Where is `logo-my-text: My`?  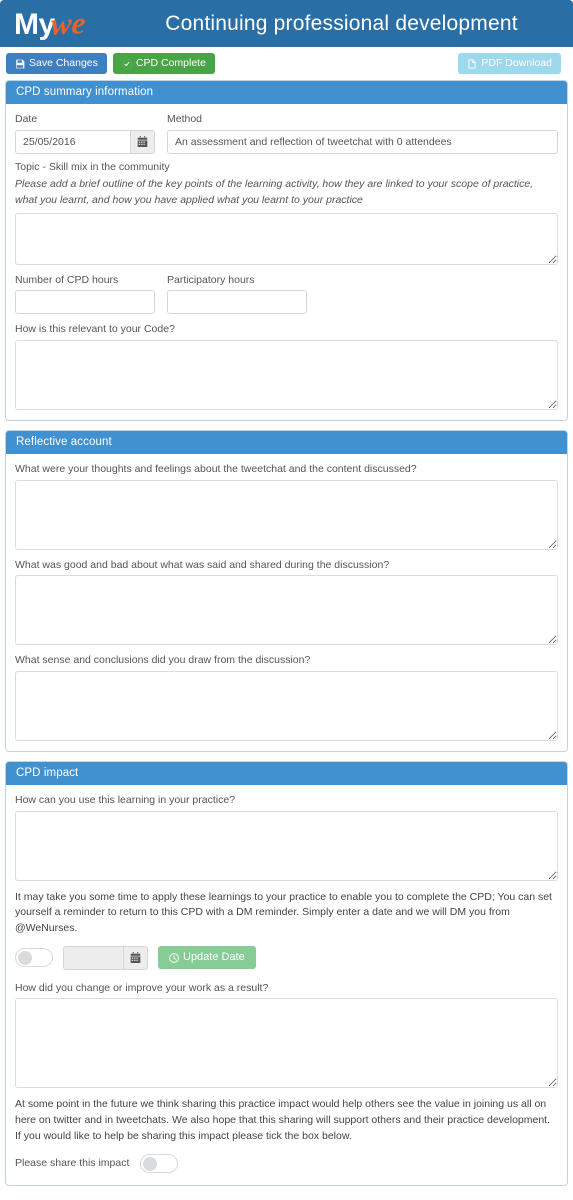 logo-my-text: My is located at coordinates (34, 24).